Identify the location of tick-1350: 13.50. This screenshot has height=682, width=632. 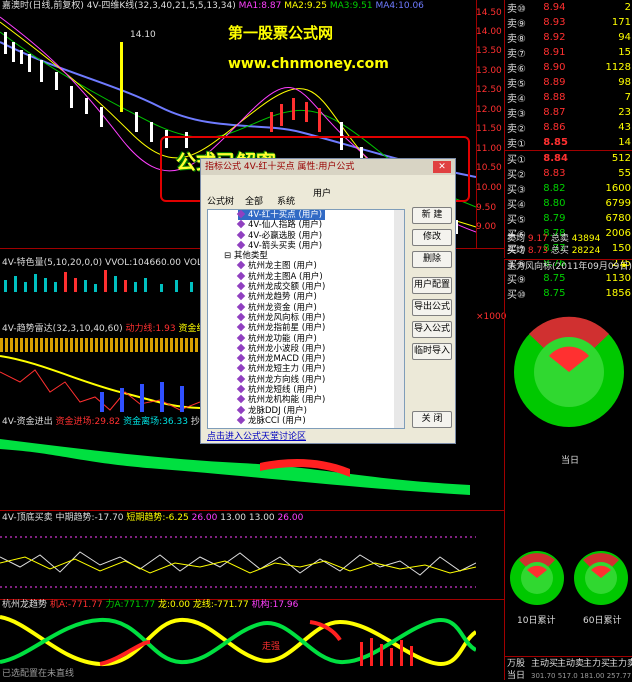
(490, 51).